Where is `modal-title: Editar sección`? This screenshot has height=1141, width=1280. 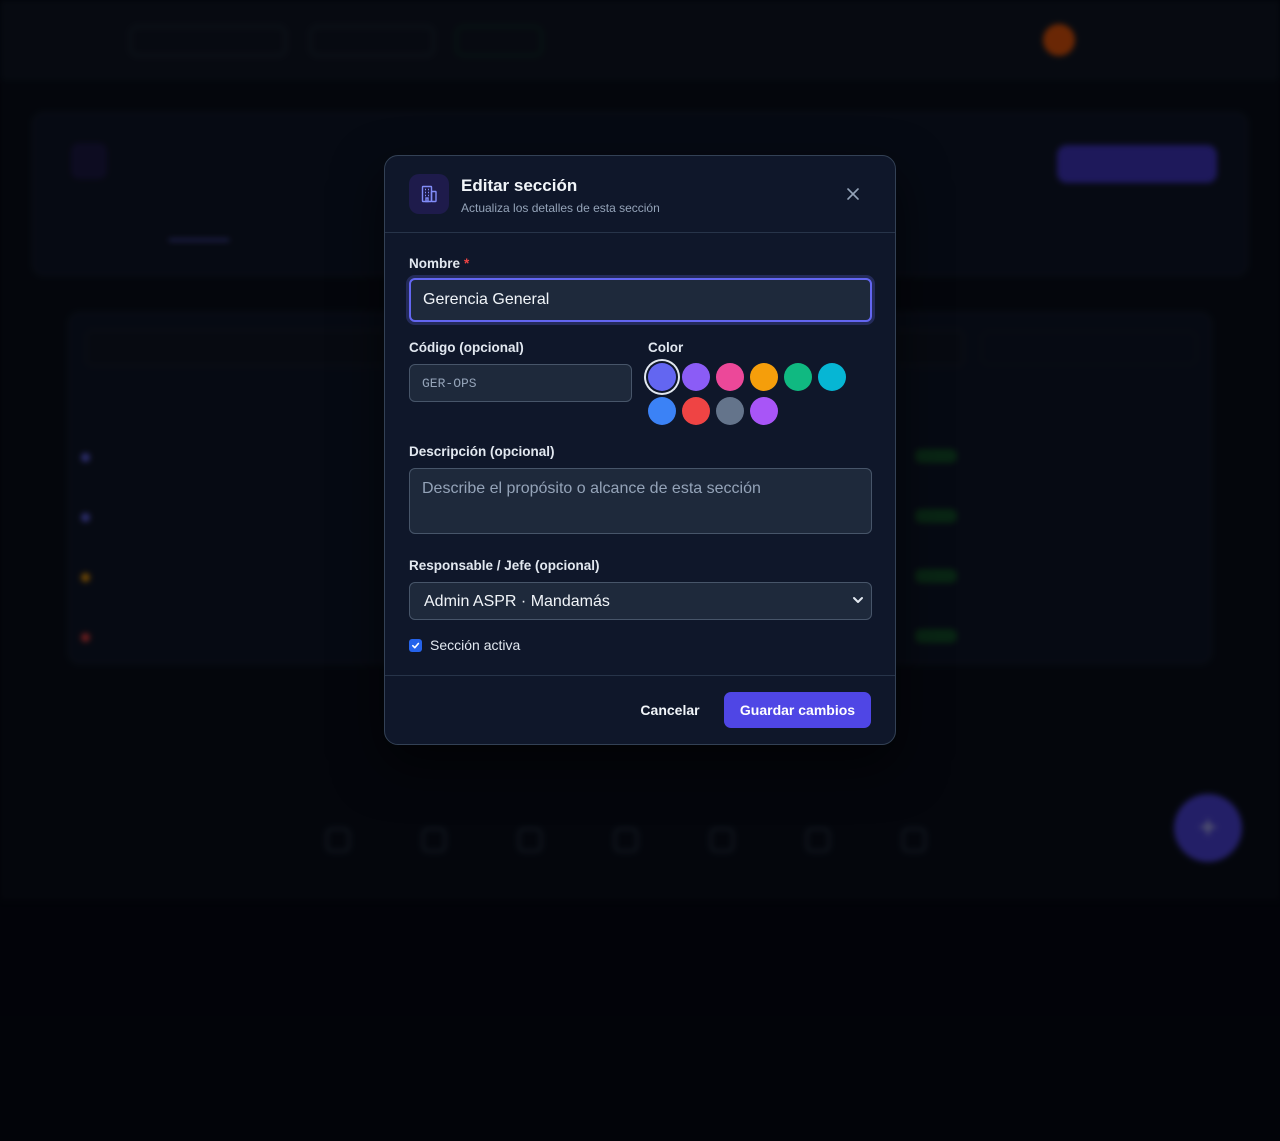
modal-title: Editar sección is located at coordinates (519, 185).